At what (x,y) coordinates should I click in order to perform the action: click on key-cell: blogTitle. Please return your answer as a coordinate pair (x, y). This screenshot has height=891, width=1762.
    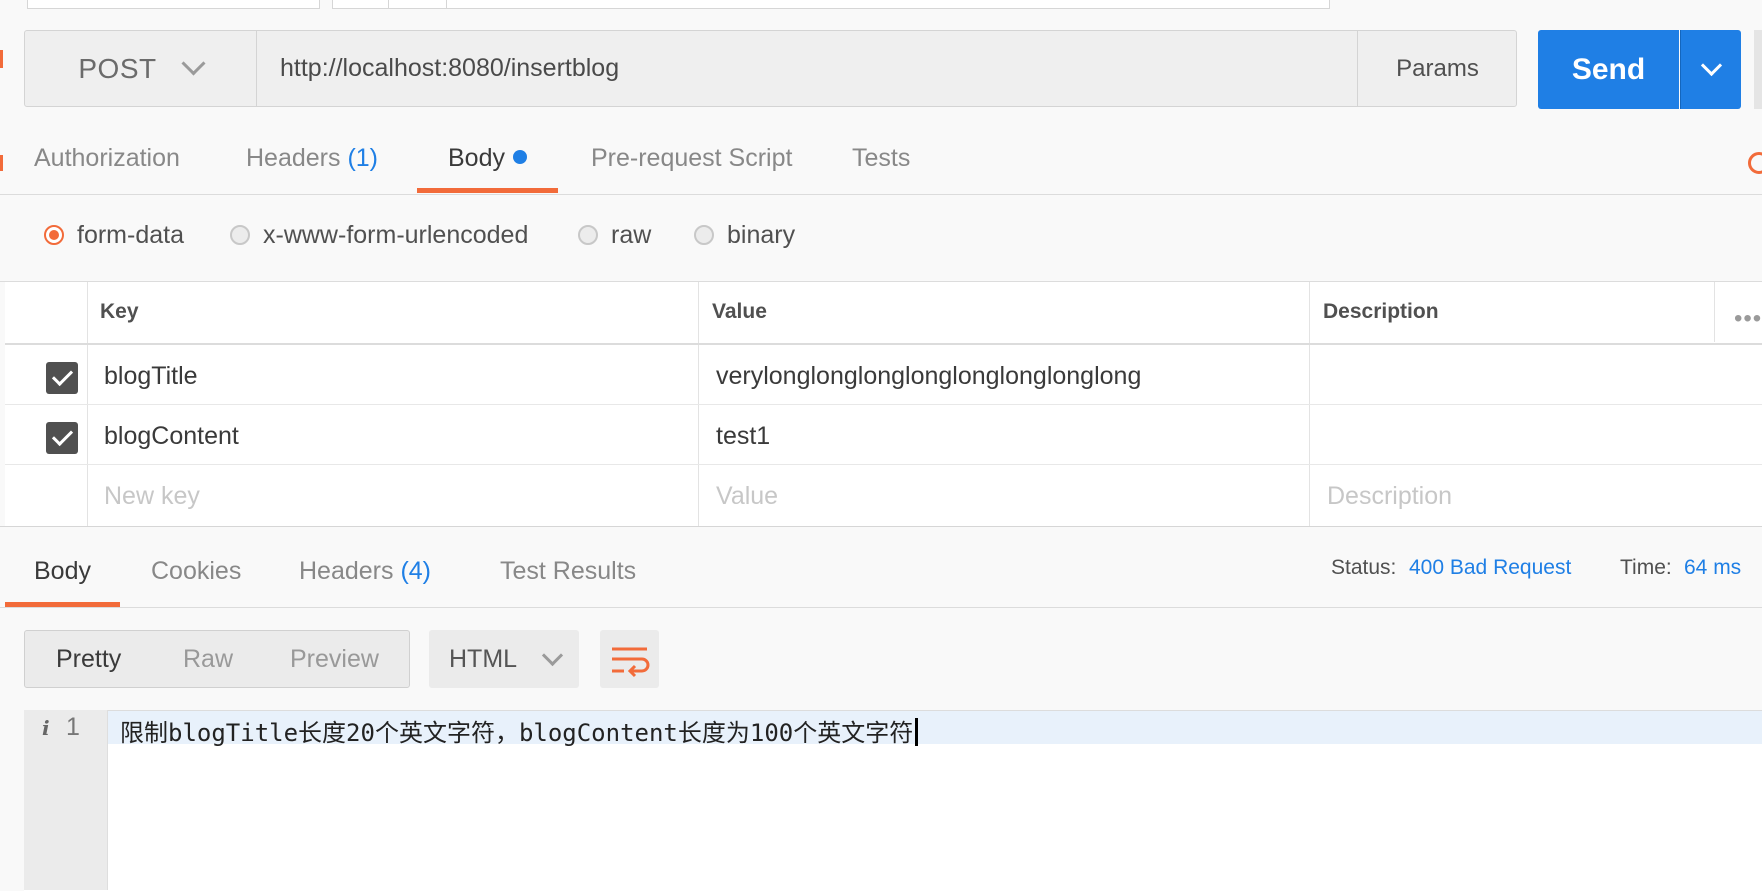
    Looking at the image, I should click on (151, 376).